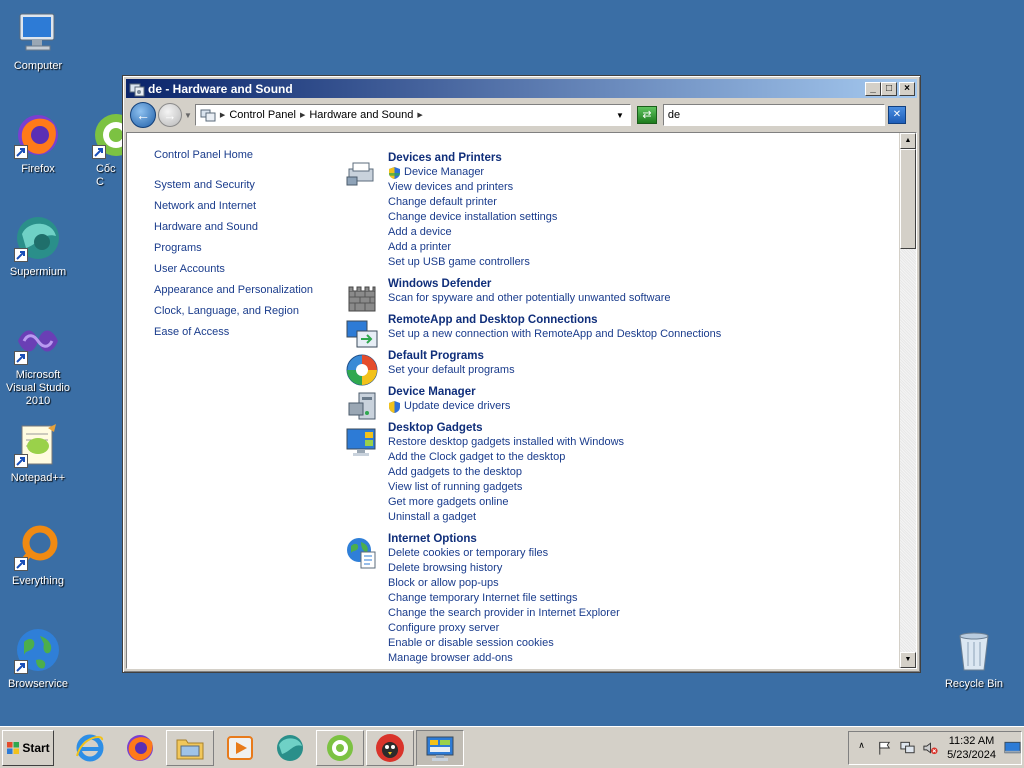 The width and height of the screenshot is (1024, 768). I want to click on desktop-icon-browservice: Browservice, so click(38, 658).